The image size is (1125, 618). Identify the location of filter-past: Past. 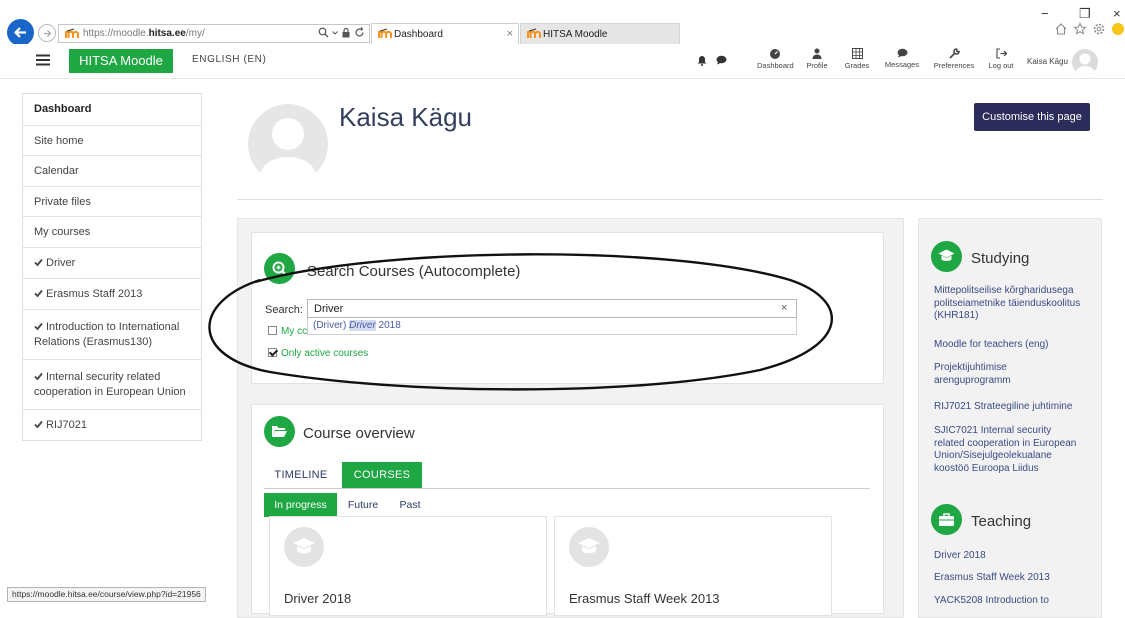
(410, 505).